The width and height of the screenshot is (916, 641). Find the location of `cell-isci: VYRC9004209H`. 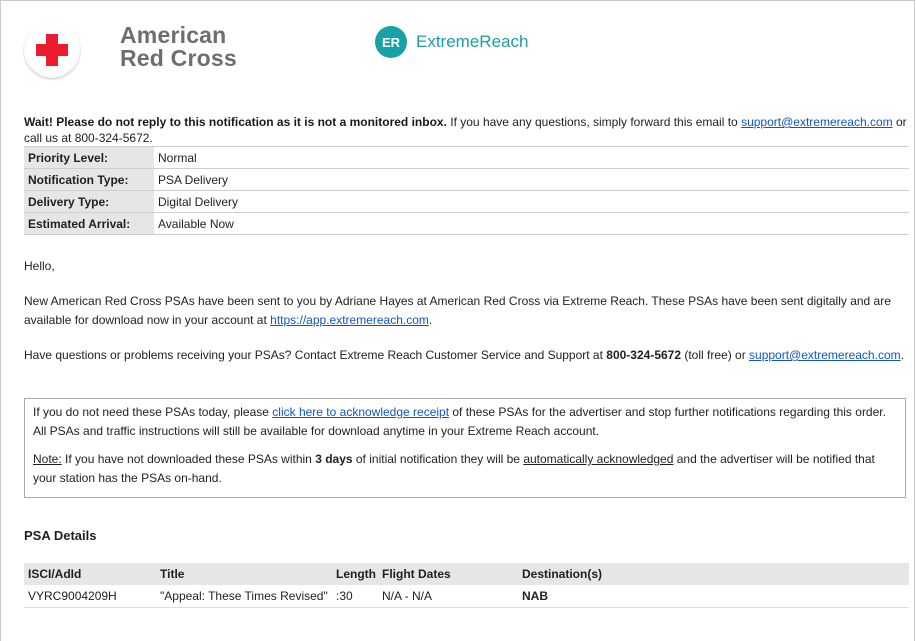

cell-isci: VYRC9004209H is located at coordinates (90, 596).